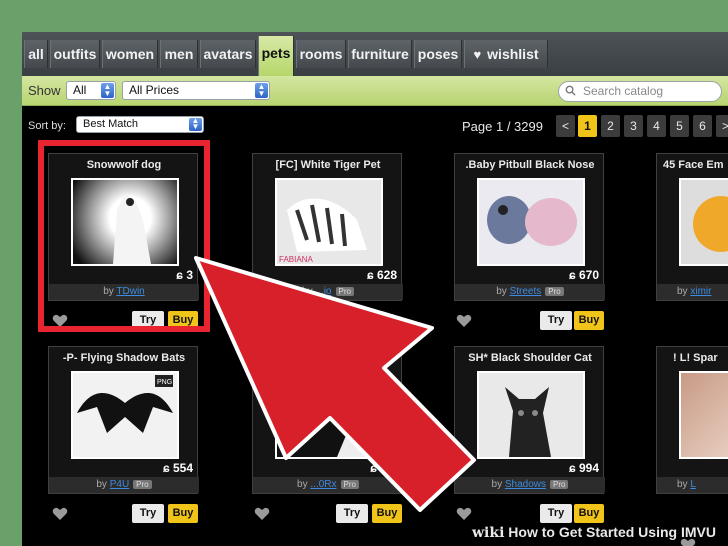 The height and width of the screenshot is (546, 728). I want to click on product-card: ! L! Spar by L, so click(692, 420).